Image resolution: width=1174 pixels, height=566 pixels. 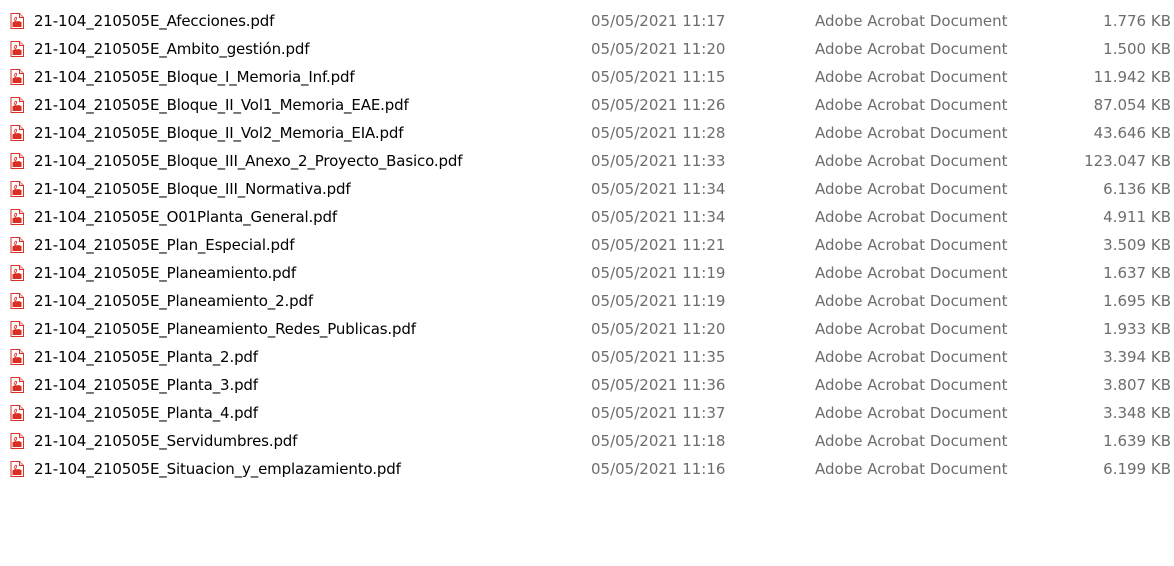 What do you see at coordinates (186, 217) in the screenshot?
I see `file-name: 21-104_210505E_O01Planta_General.pdf` at bounding box center [186, 217].